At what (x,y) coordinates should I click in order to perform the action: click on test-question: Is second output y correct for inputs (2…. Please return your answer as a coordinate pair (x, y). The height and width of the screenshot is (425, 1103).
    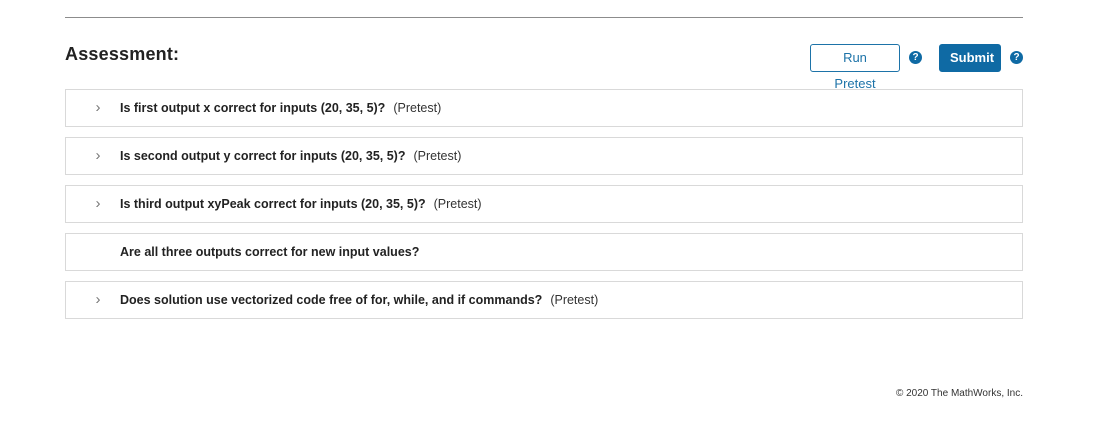
    Looking at the image, I should click on (290, 156).